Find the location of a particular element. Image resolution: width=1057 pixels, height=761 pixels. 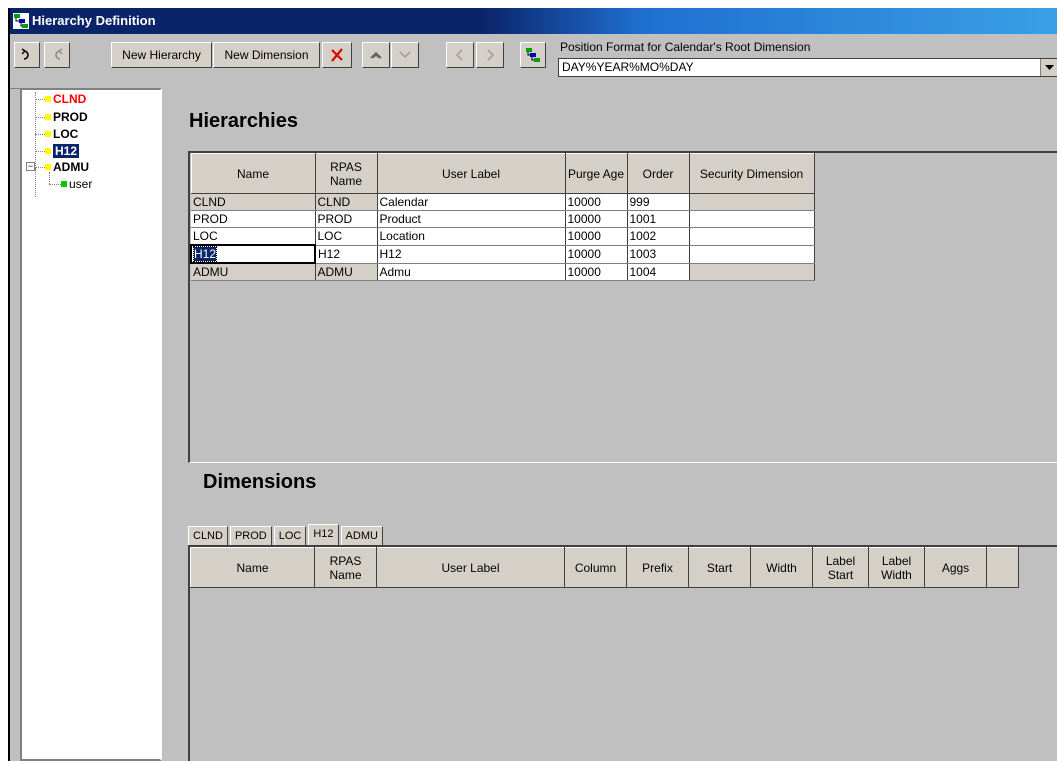

dim-col-extra-header is located at coordinates (1002, 567).